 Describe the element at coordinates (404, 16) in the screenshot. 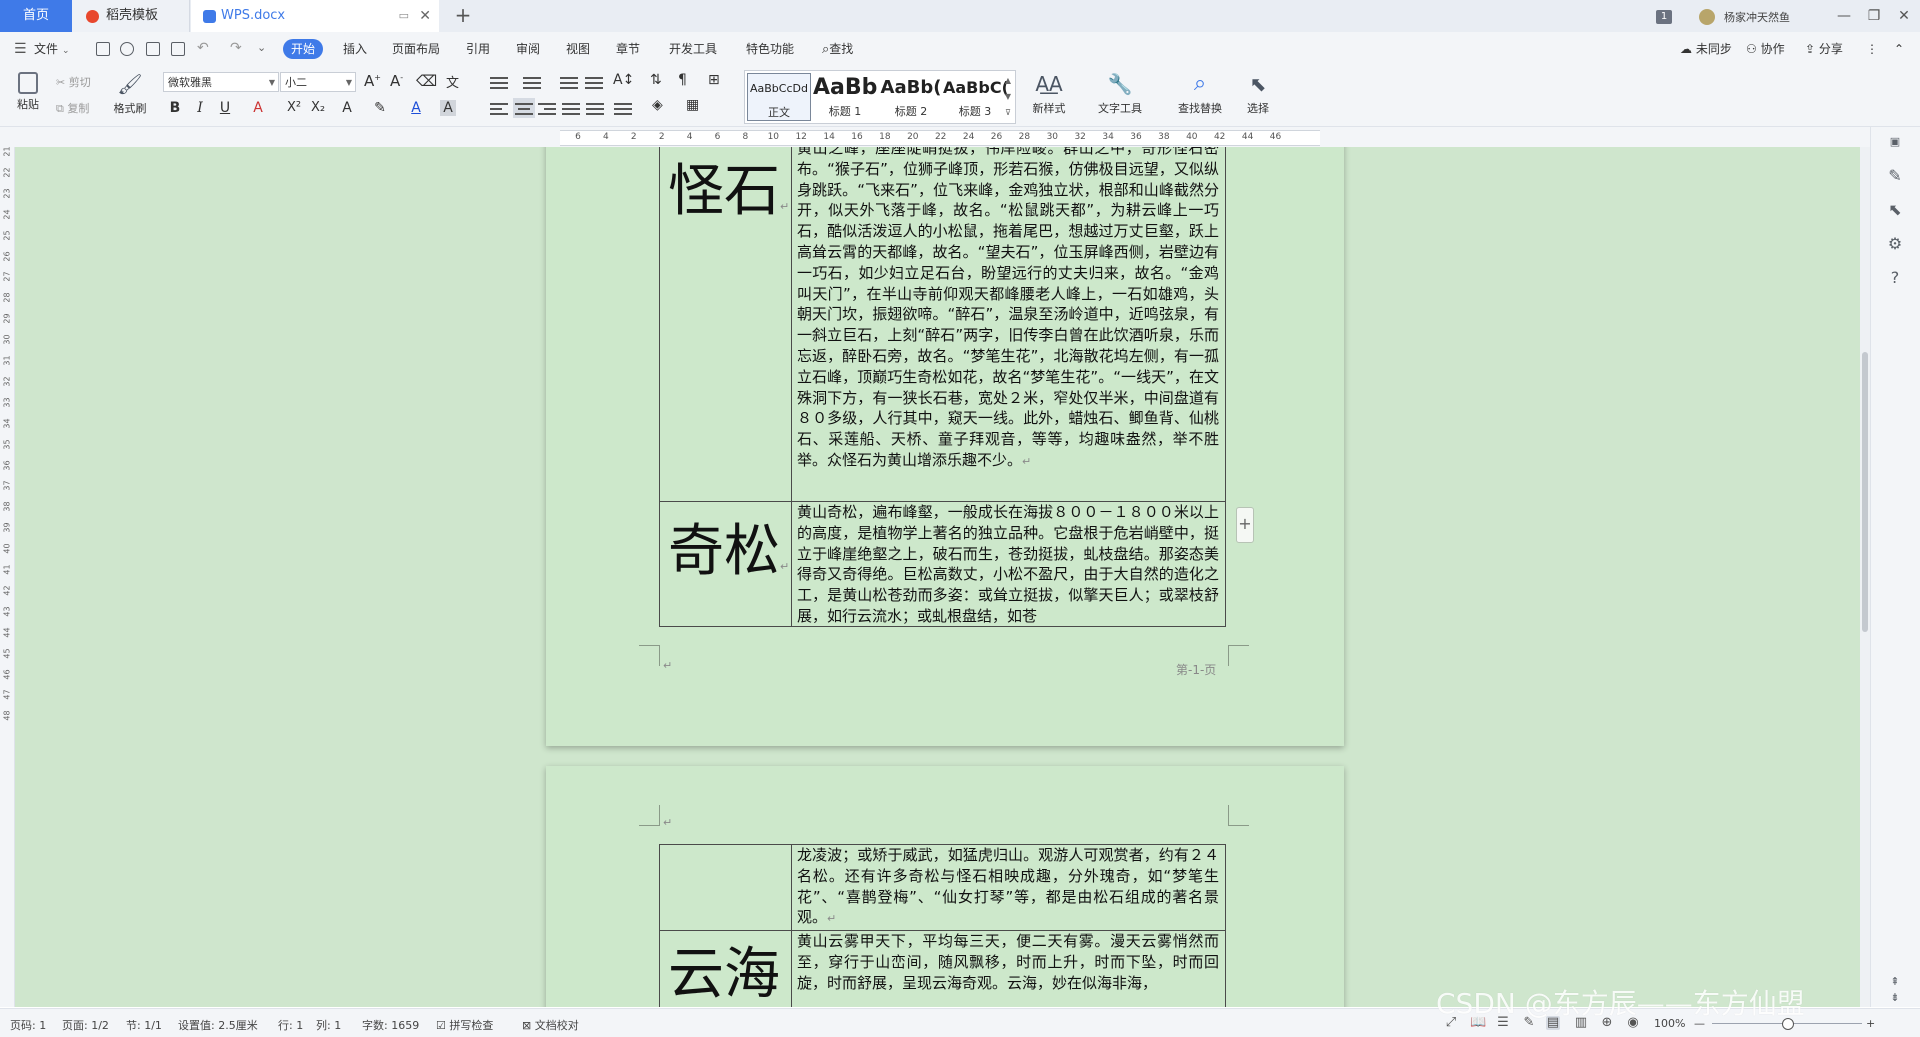

I see `screen-icon: ▭` at that location.